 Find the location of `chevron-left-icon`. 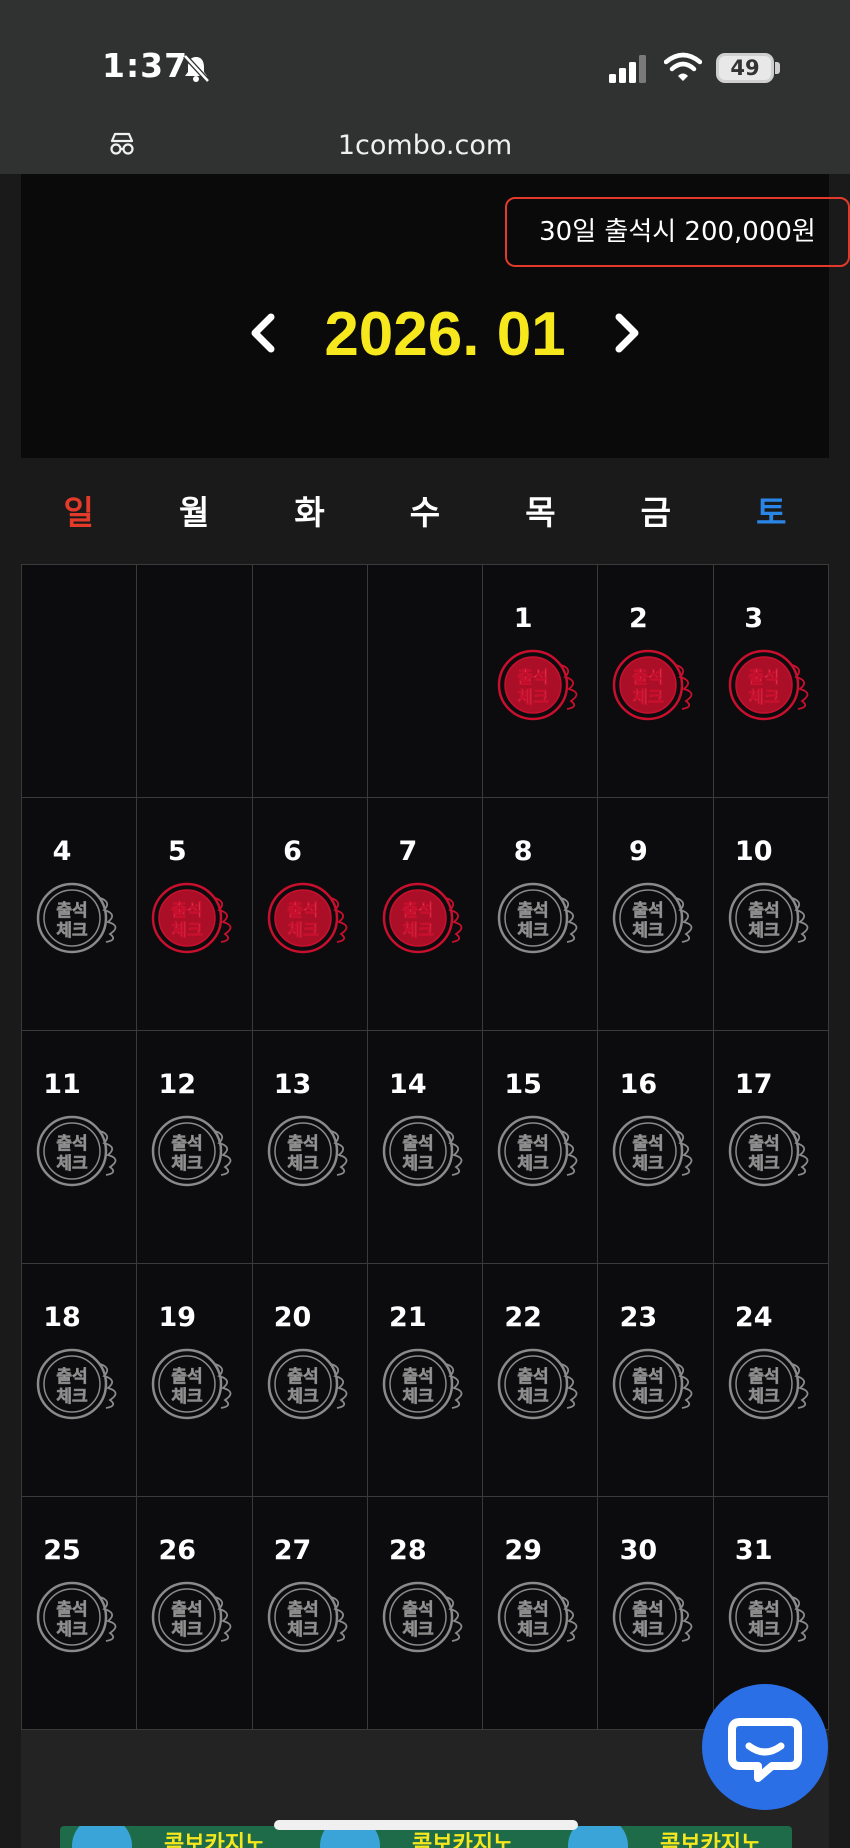

chevron-left-icon is located at coordinates (262, 333).